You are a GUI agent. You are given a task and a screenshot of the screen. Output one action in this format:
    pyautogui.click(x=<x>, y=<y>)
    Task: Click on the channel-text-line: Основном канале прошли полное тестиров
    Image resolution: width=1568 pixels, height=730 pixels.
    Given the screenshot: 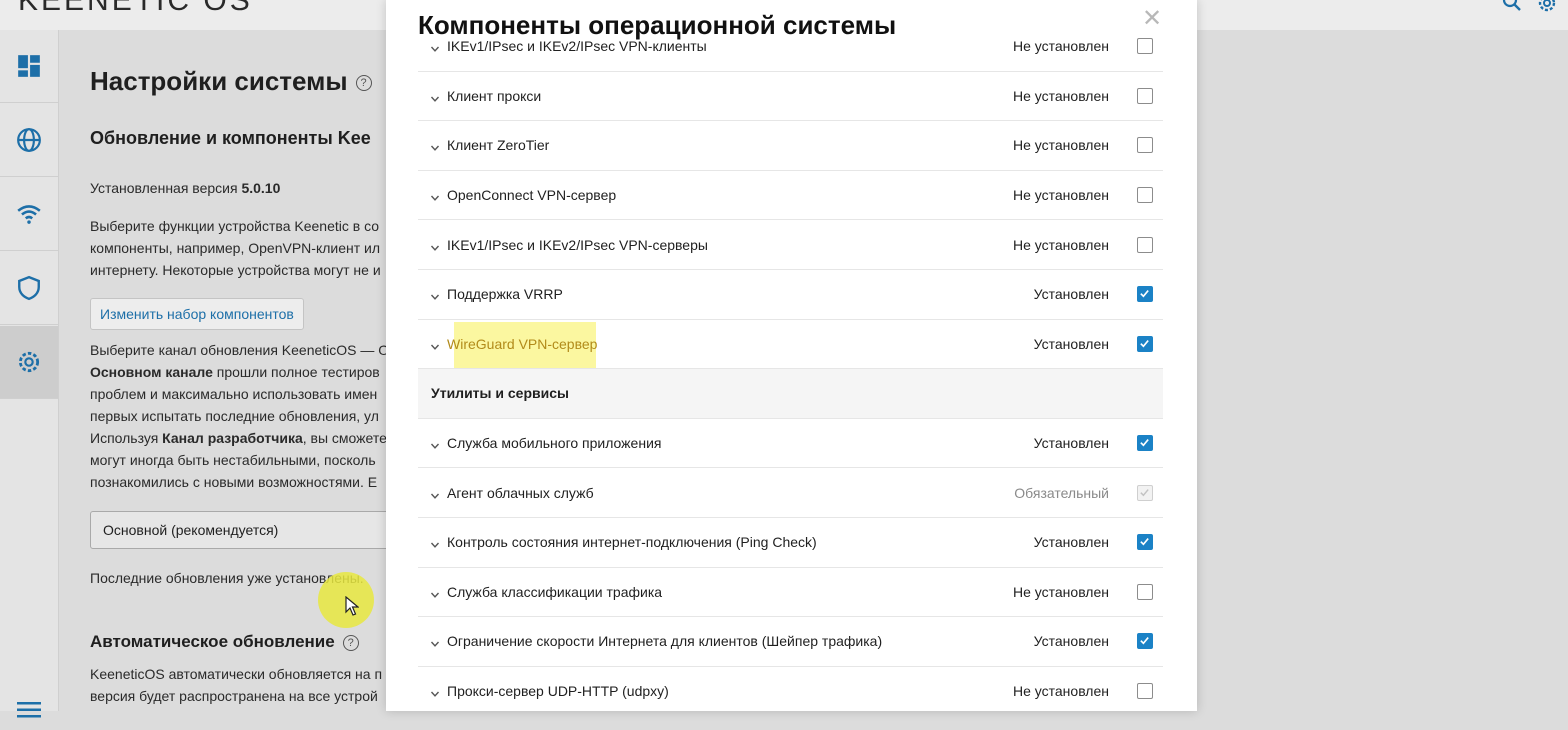 What is the action you would take?
    pyautogui.click(x=235, y=372)
    